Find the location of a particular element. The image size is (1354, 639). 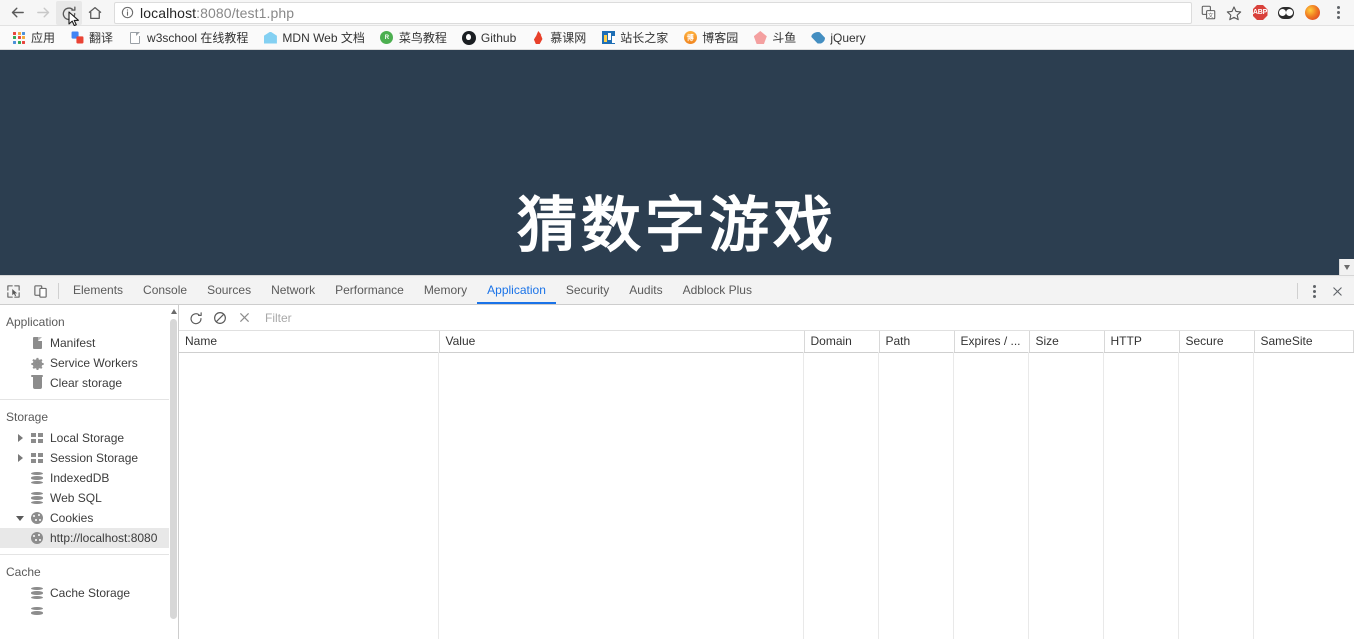

tab-label: Performance is located at coordinates (369, 290).